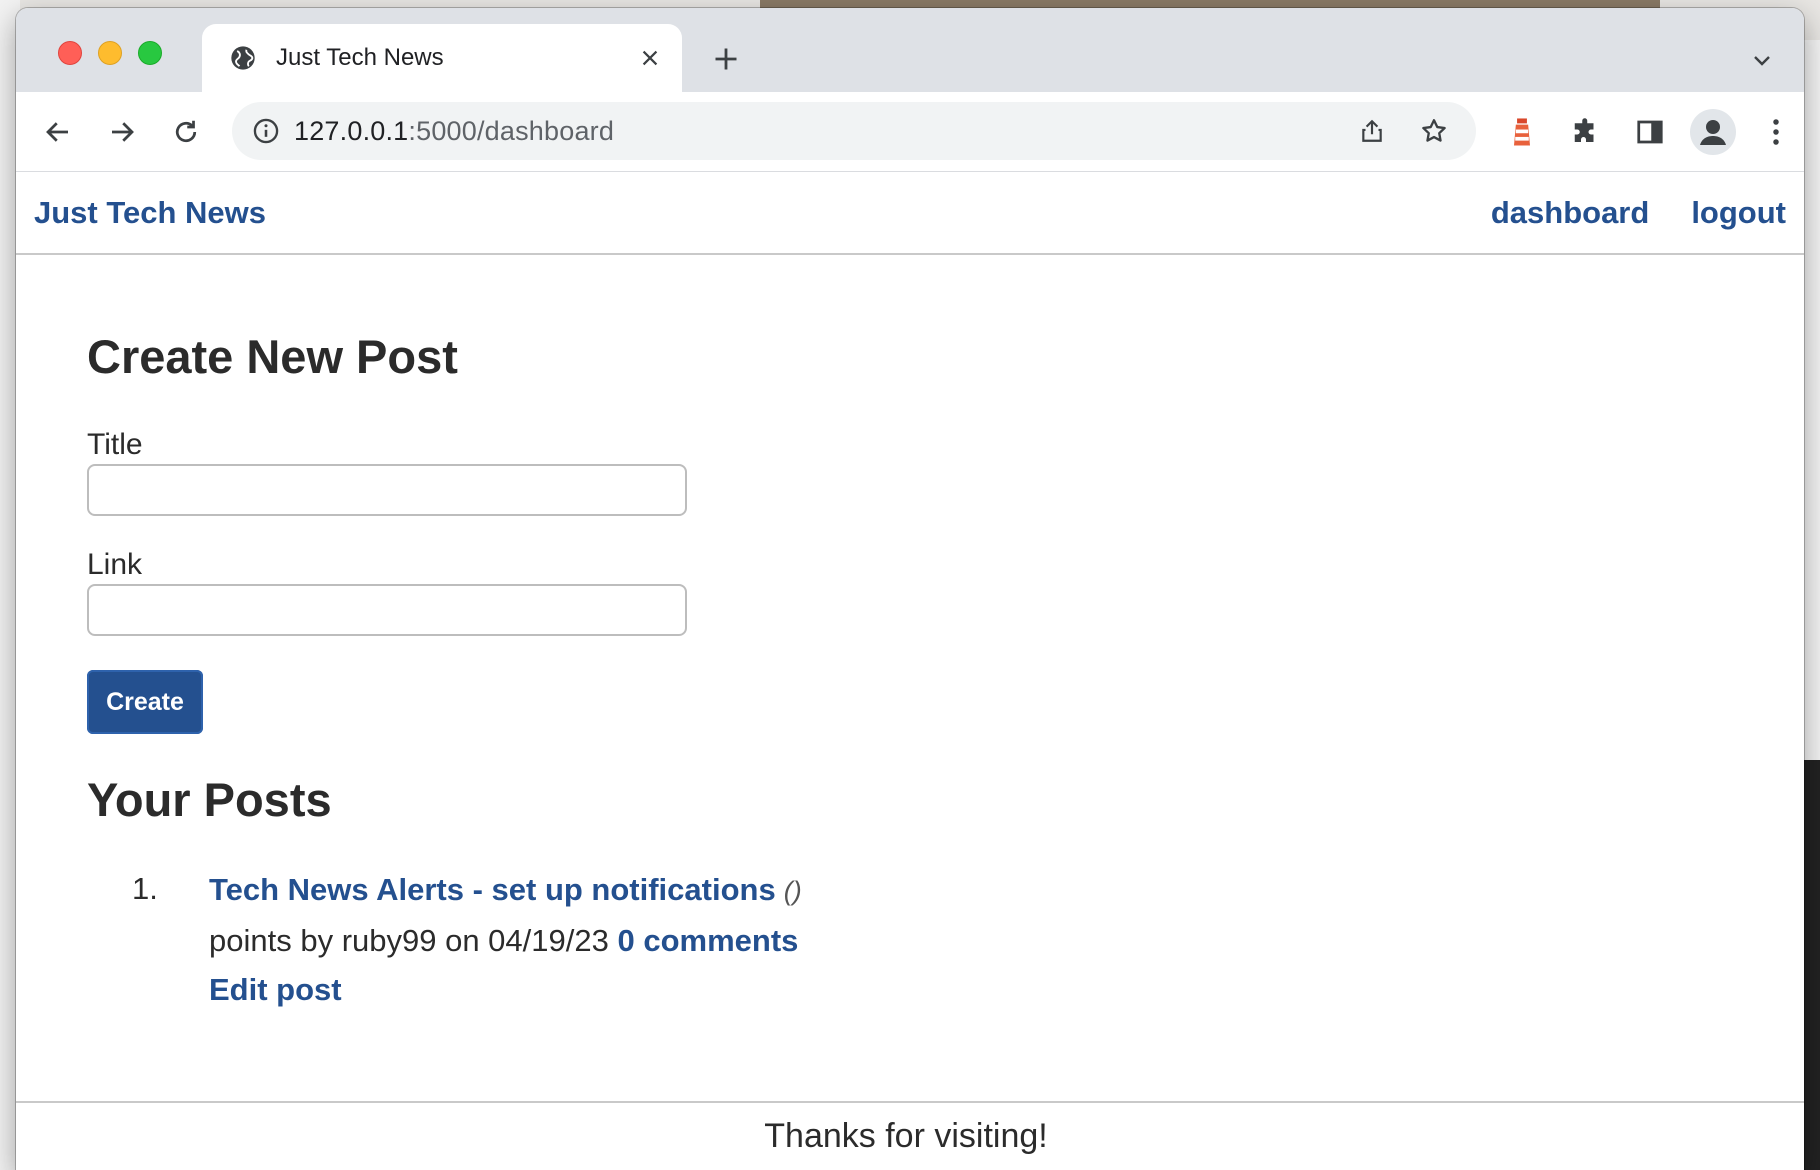 The image size is (1820, 1170). What do you see at coordinates (150, 53) in the screenshot?
I see `maximize-window-button` at bounding box center [150, 53].